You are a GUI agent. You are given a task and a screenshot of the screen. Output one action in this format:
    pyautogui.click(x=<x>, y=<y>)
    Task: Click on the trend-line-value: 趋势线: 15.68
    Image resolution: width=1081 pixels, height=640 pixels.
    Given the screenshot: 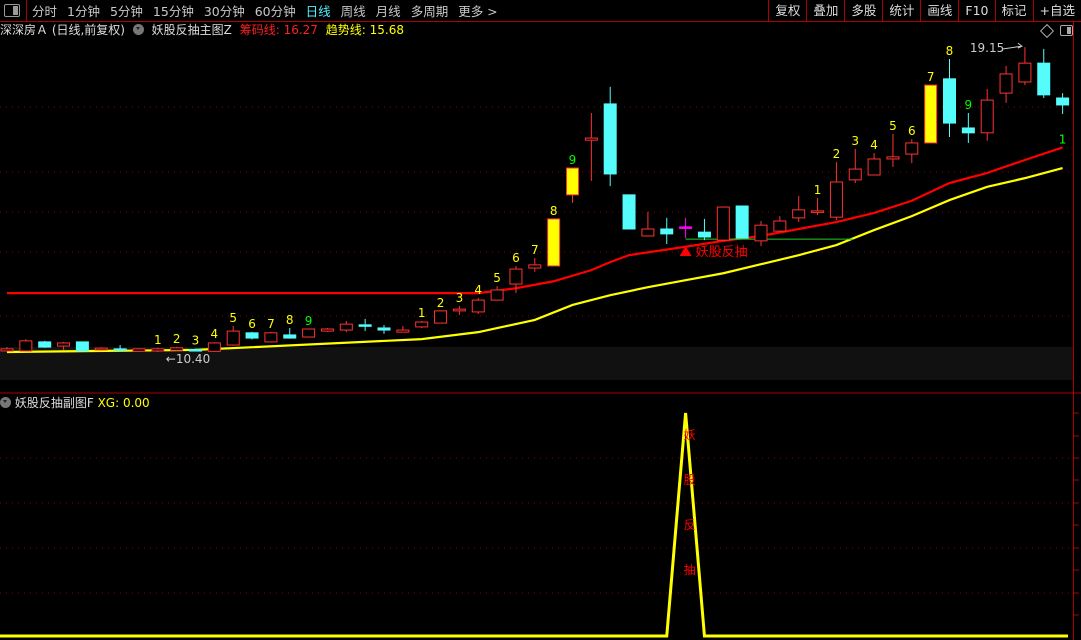 What is the action you would take?
    pyautogui.click(x=364, y=30)
    